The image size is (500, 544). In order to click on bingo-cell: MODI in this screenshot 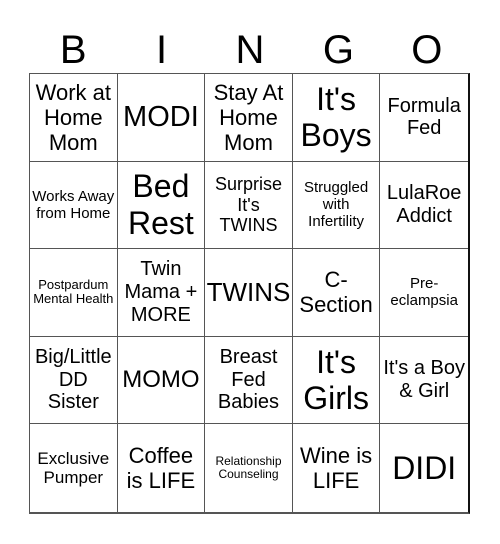, I will do `click(161, 118)`.